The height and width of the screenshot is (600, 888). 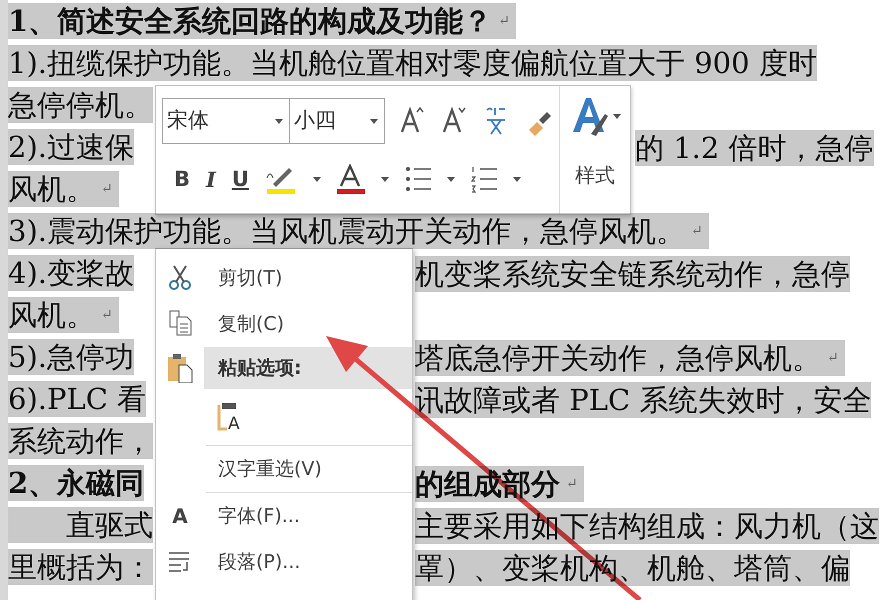 I want to click on paste-icon, so click(x=180, y=368).